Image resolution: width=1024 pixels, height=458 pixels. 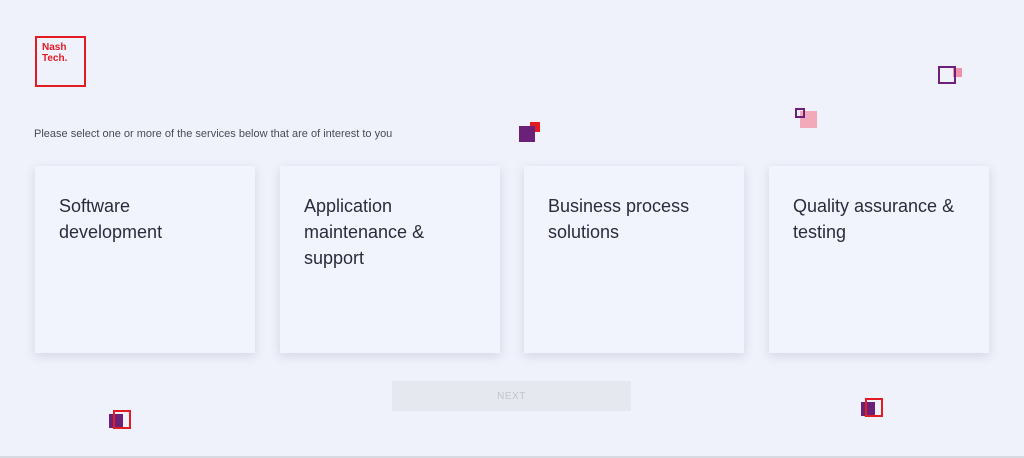 I want to click on logo-line-1: Nash, so click(x=54, y=47).